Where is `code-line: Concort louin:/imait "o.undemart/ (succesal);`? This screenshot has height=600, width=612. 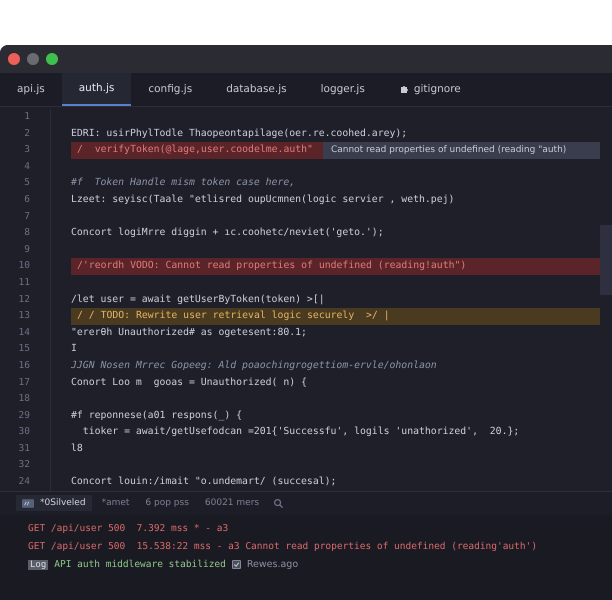
code-line: Concort louin:/imait "o.undemart/ (succesal); is located at coordinates (203, 482).